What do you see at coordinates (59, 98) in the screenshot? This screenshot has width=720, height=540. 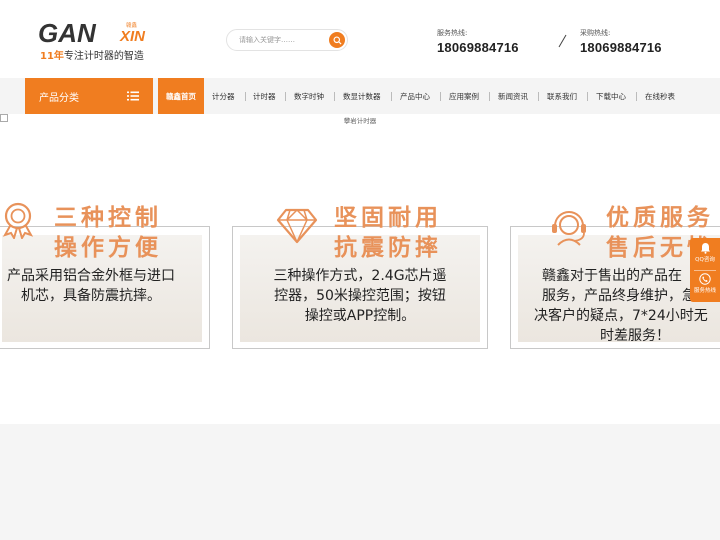 I see `product-category-label: 产品分类` at bounding box center [59, 98].